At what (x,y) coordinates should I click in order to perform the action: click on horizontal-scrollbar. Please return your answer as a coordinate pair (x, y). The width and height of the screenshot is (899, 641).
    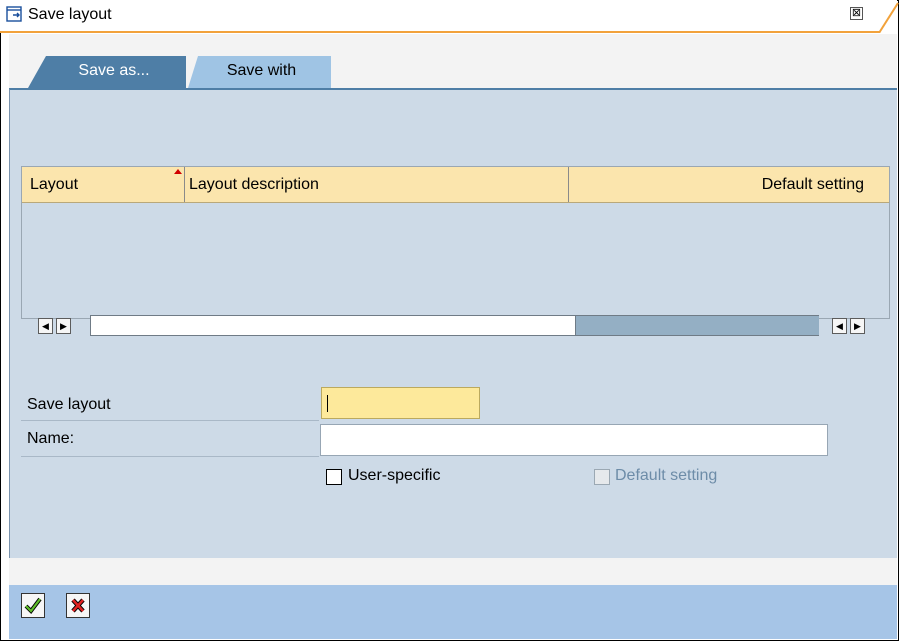
    Looking at the image, I should click on (454, 325).